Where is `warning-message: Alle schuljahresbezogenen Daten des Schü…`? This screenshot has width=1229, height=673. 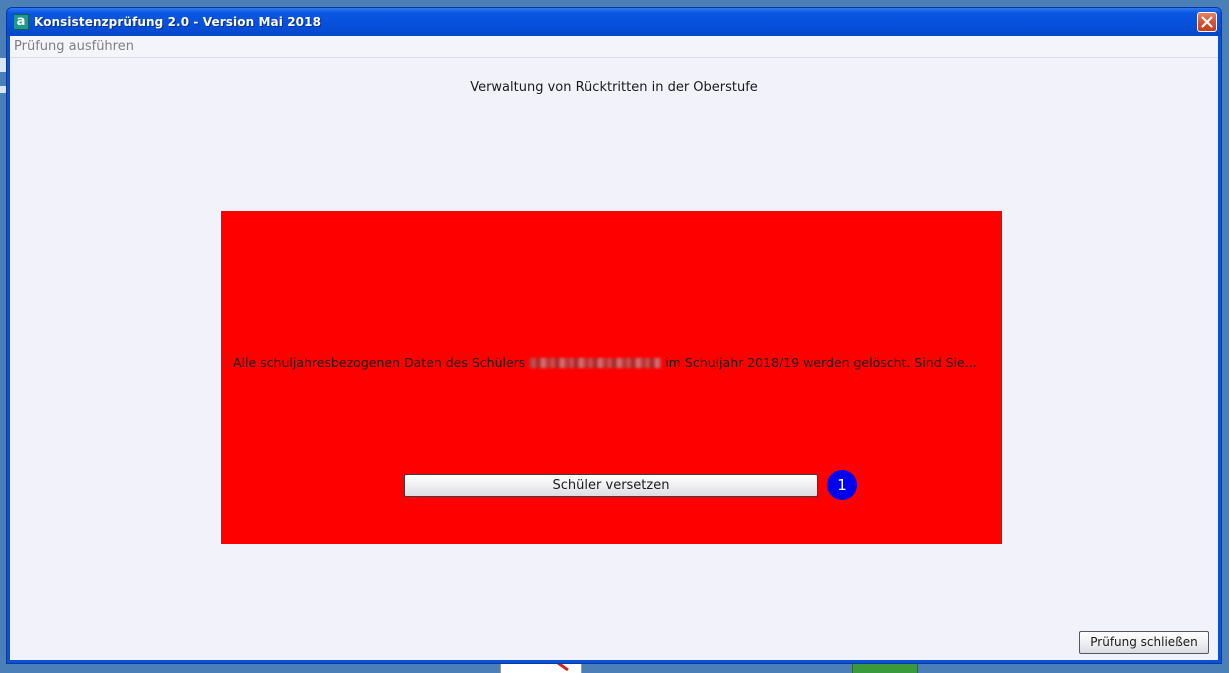
warning-message: Alle schuljahresbezogenen Daten des Schü… is located at coordinates (613, 362).